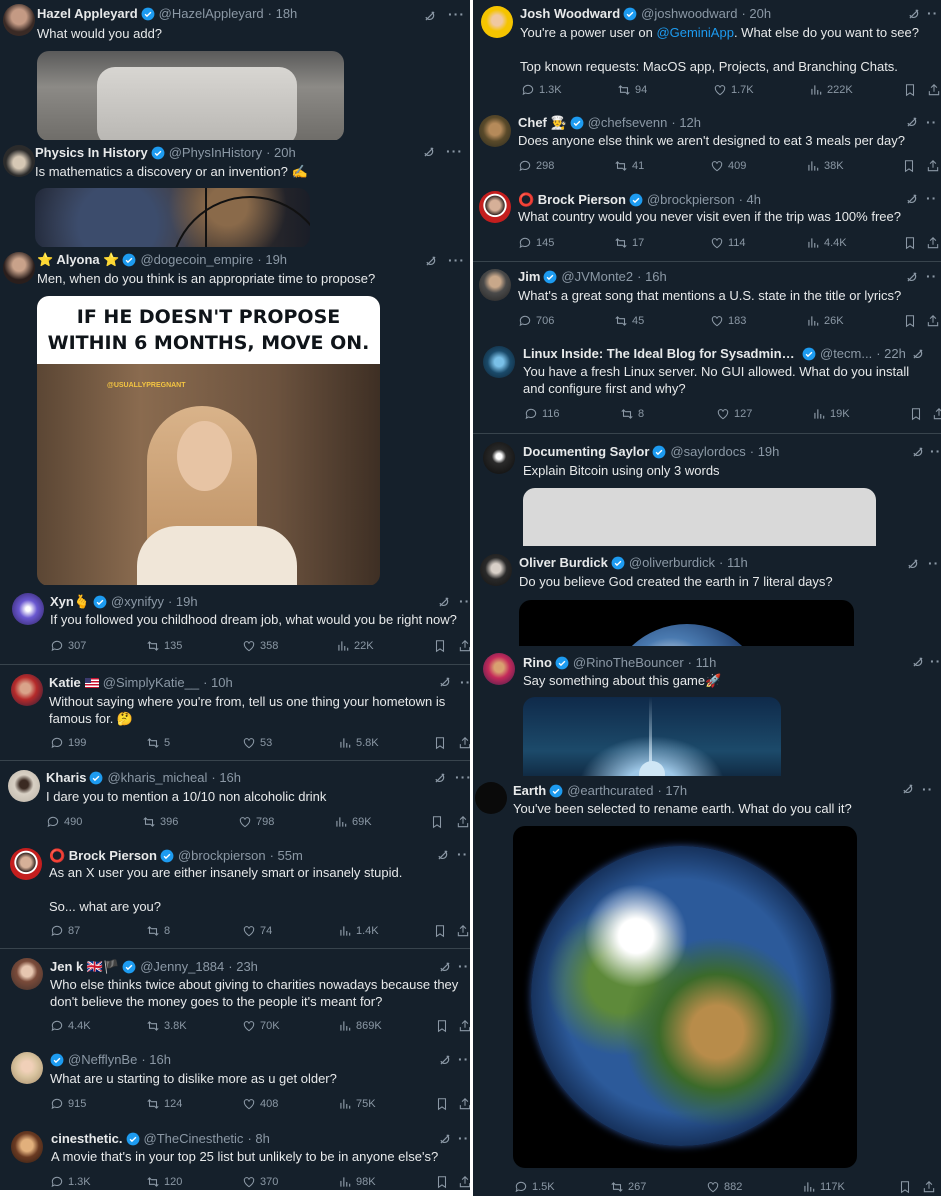 This screenshot has width=941, height=1200. What do you see at coordinates (68, 1104) in the screenshot?
I see `reply-button: 915` at bounding box center [68, 1104].